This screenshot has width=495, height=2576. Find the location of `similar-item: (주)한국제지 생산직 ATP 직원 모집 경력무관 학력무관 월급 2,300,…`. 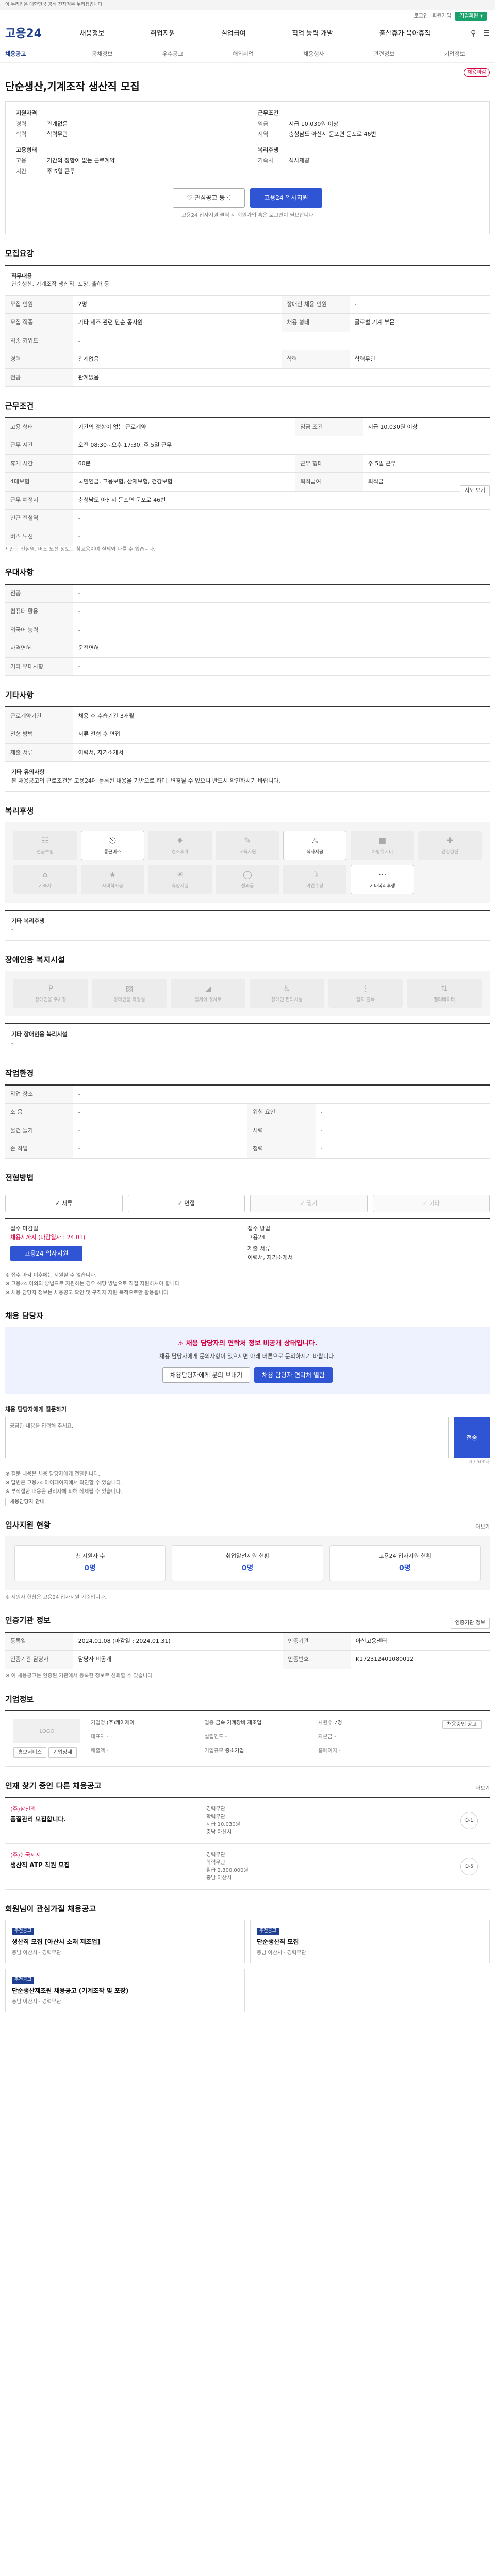

similar-item: (주)한국제지 생산직 ATP 직원 모집 경력무관 학력무관 월급 2,300,… is located at coordinates (247, 1867).